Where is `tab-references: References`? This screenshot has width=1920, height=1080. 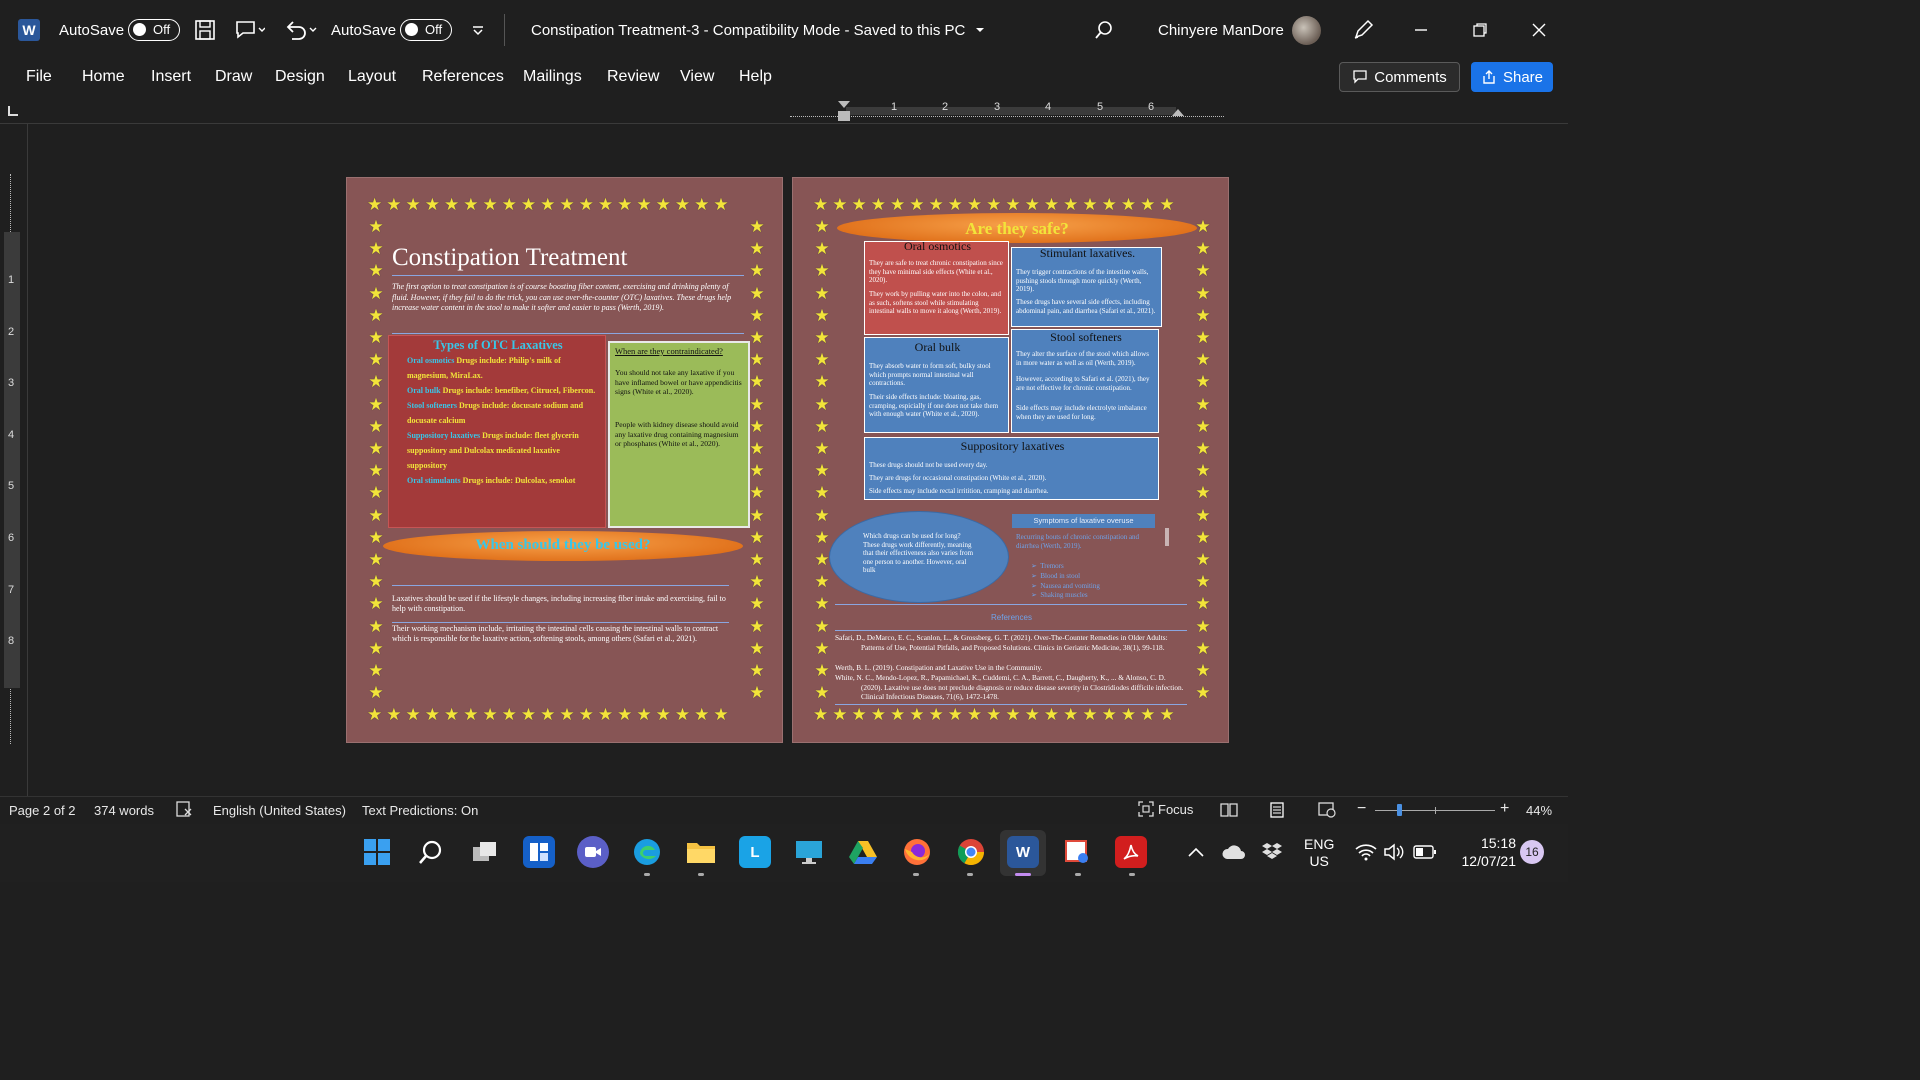 tab-references: References is located at coordinates (463, 77).